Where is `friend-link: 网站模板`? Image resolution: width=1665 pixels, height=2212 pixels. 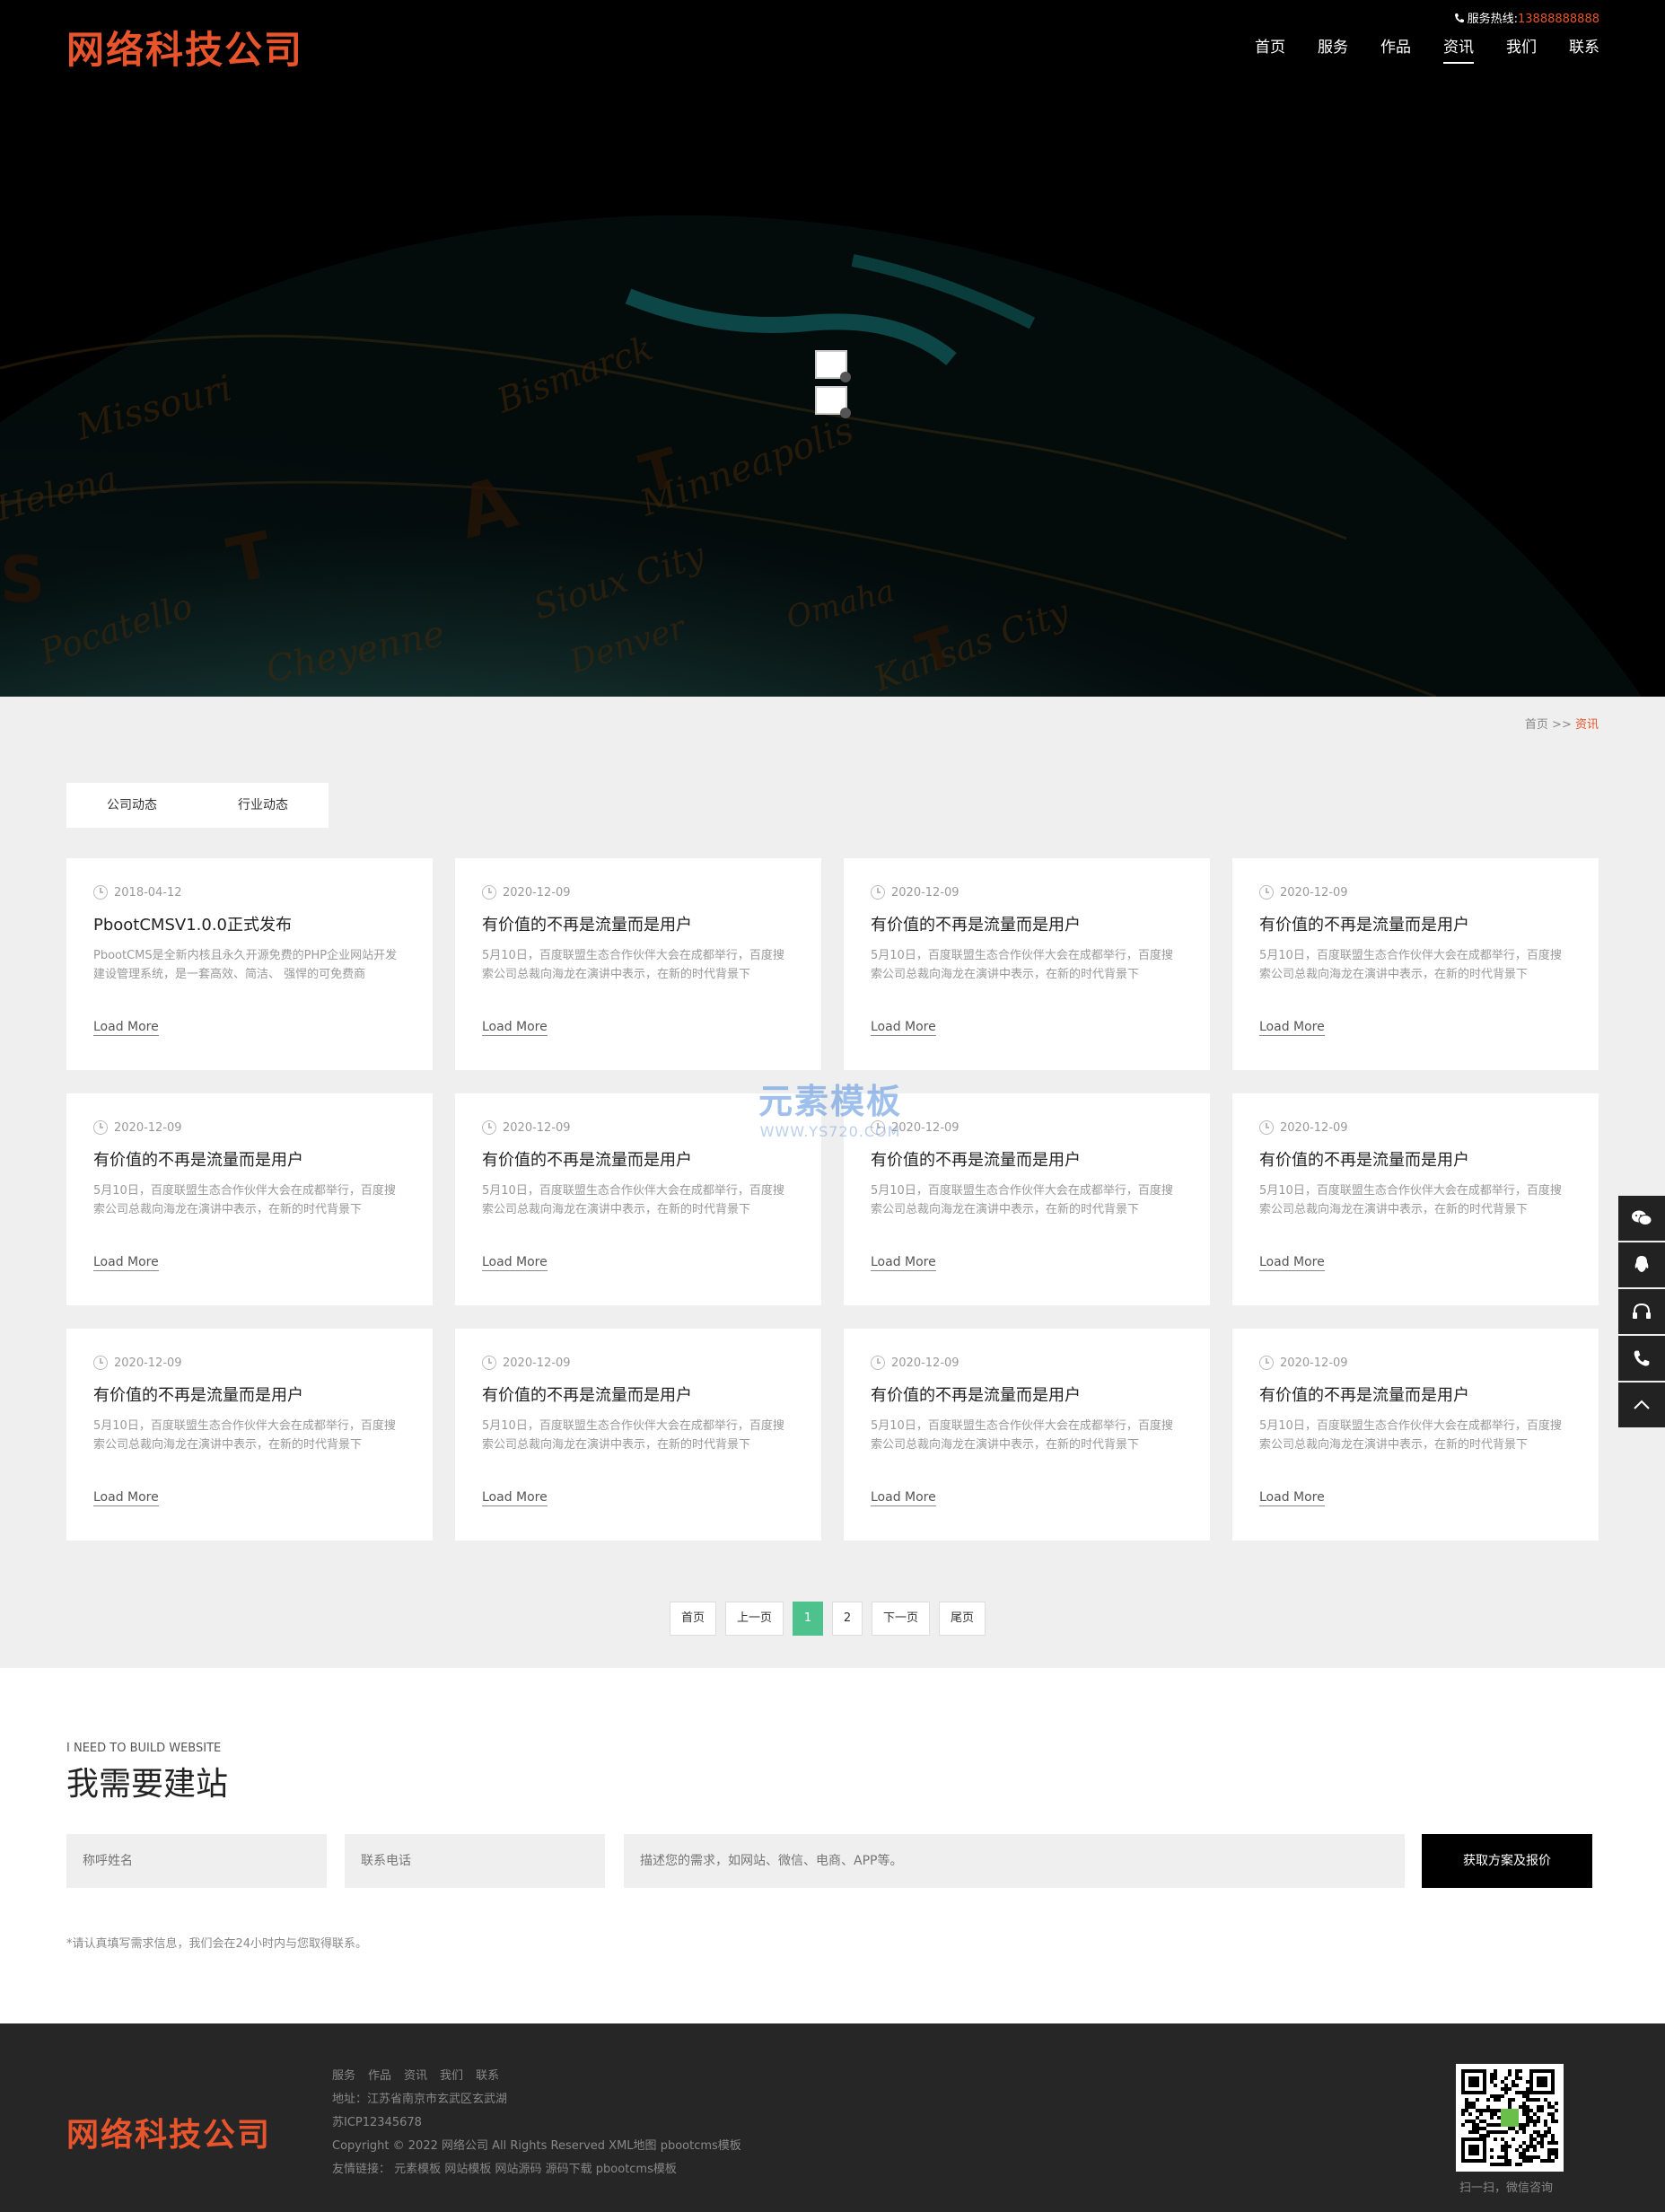
friend-link: 网站模板 is located at coordinates (468, 2169).